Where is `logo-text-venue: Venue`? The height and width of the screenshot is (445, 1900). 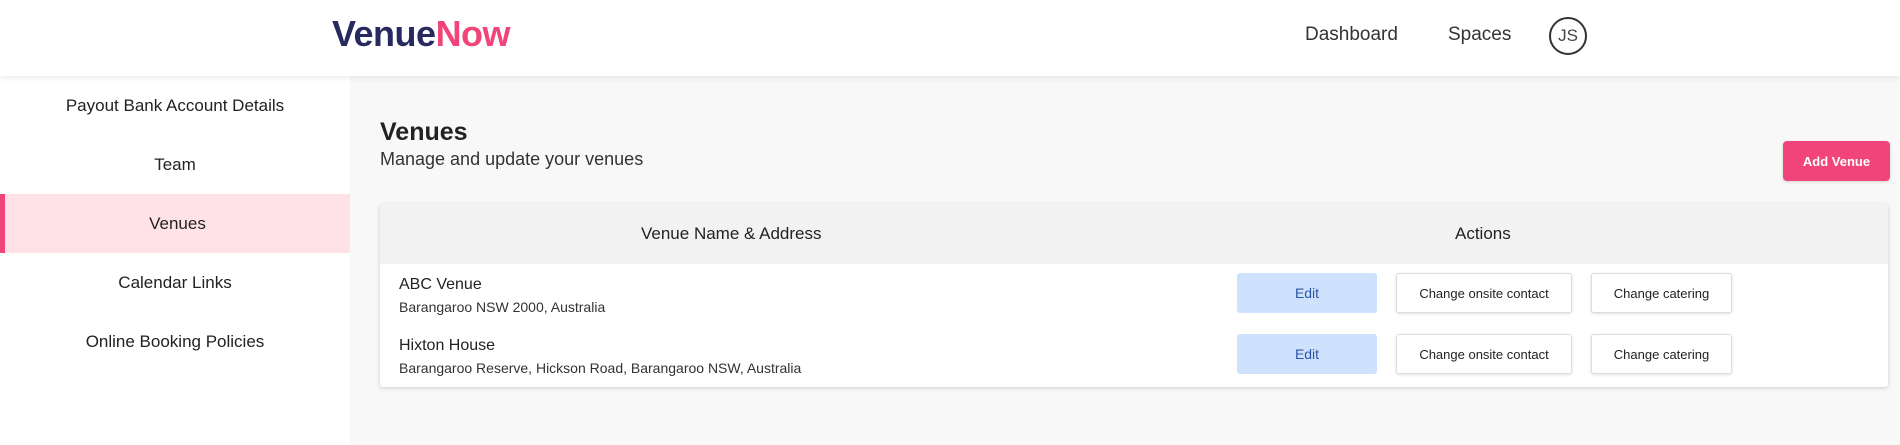
logo-text-venue: Venue is located at coordinates (384, 33).